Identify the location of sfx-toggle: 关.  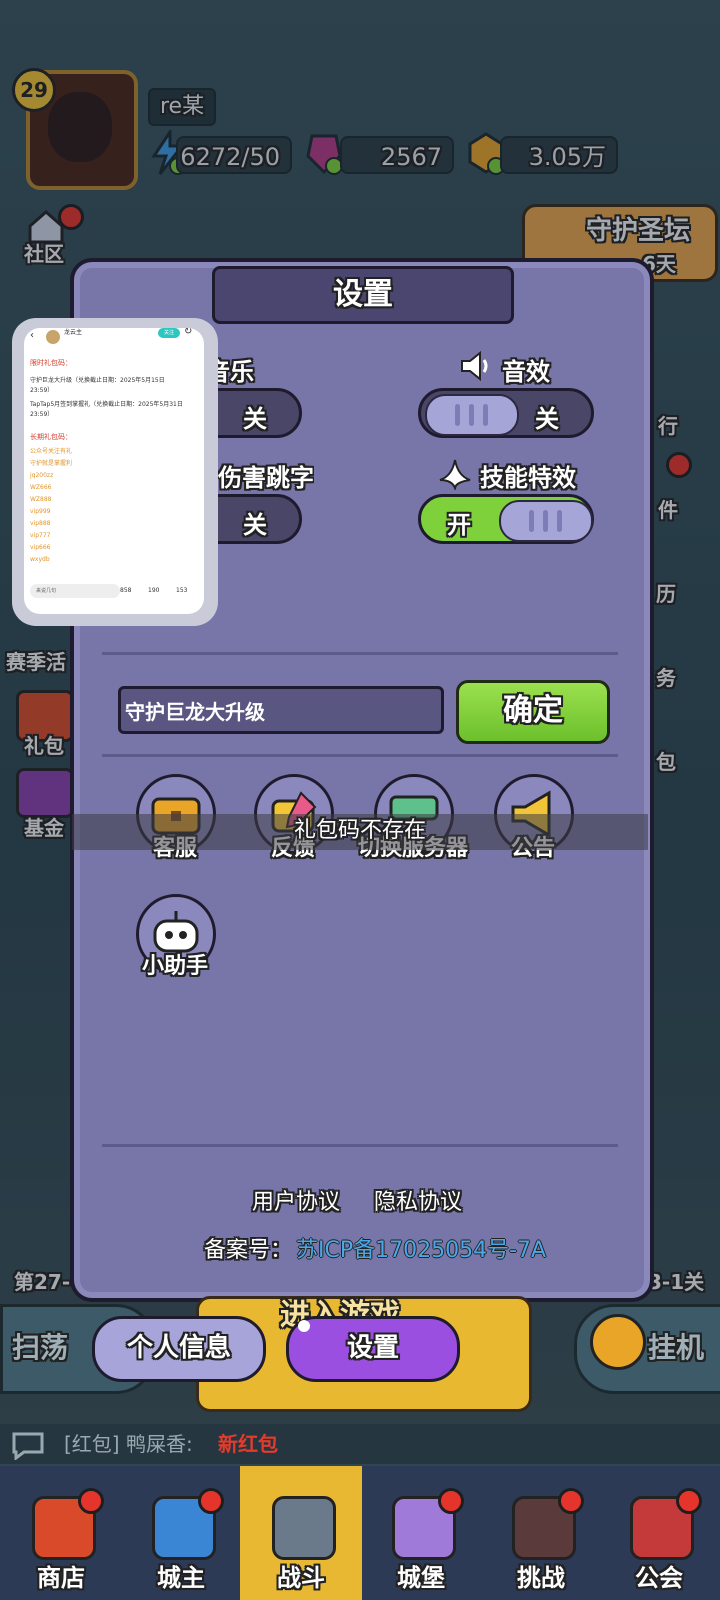
(506, 413).